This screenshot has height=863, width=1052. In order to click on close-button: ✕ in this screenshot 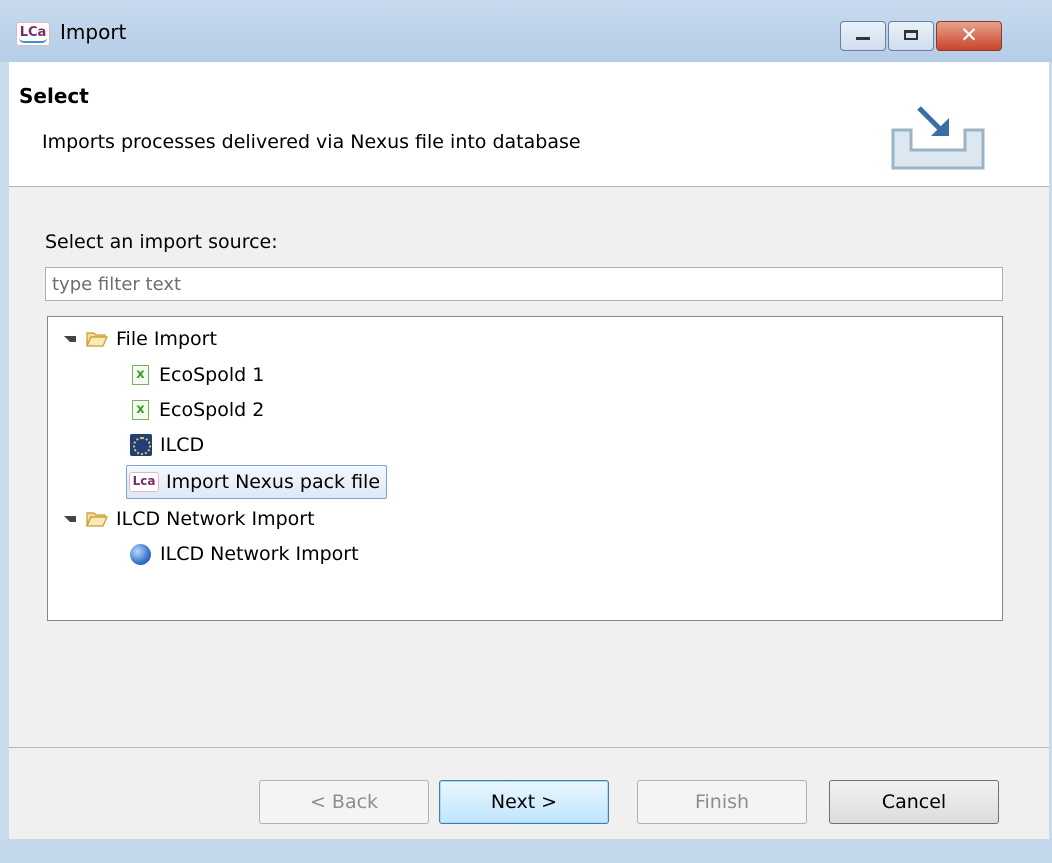, I will do `click(969, 36)`.